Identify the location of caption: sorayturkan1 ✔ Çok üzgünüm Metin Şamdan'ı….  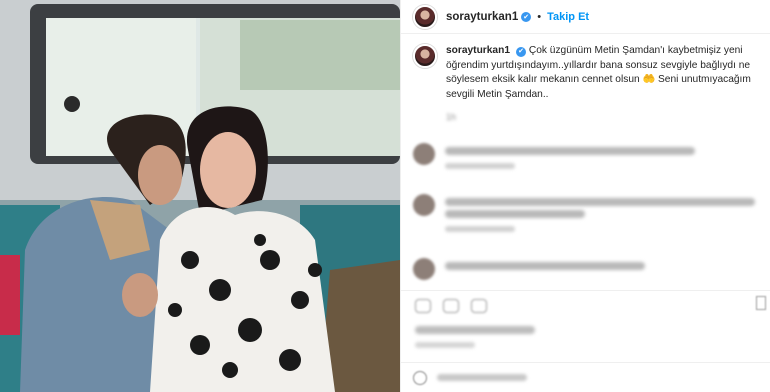
(589, 73).